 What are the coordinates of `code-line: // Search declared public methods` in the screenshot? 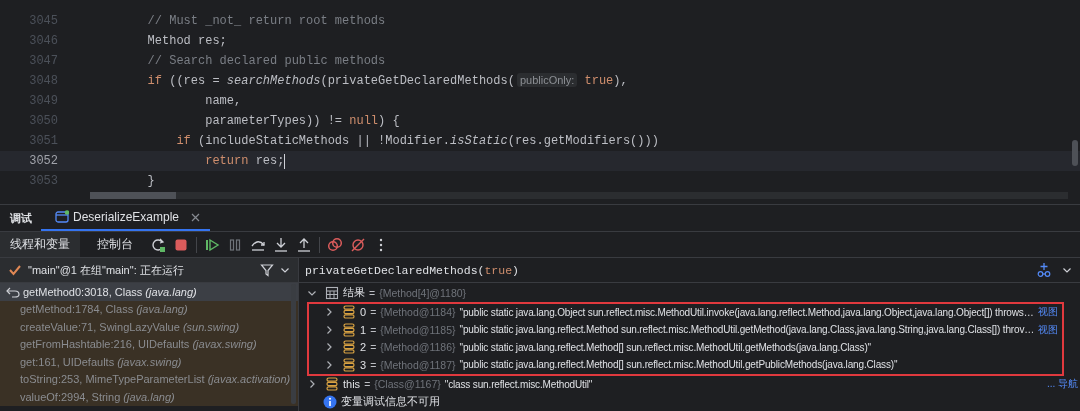 It's located at (266, 61).